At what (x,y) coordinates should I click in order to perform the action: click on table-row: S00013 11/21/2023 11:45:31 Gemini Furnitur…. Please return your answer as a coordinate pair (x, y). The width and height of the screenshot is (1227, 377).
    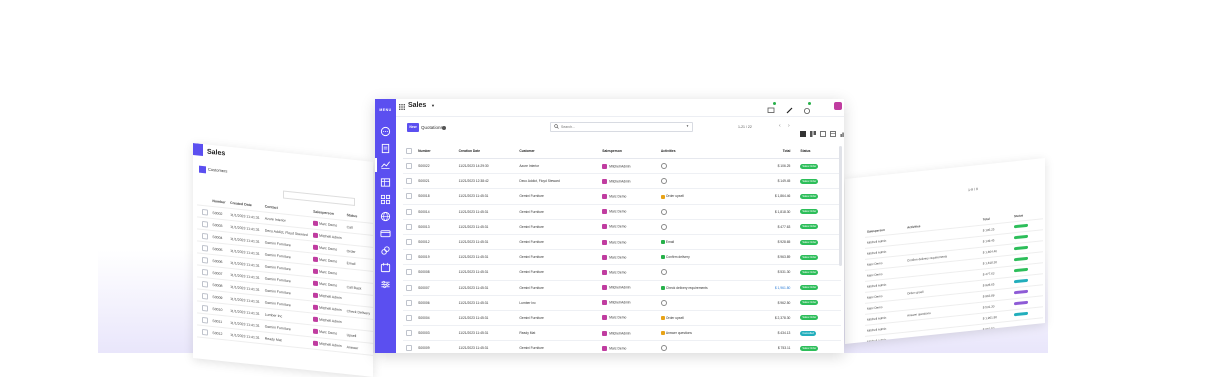
    Looking at the image, I should click on (622, 227).